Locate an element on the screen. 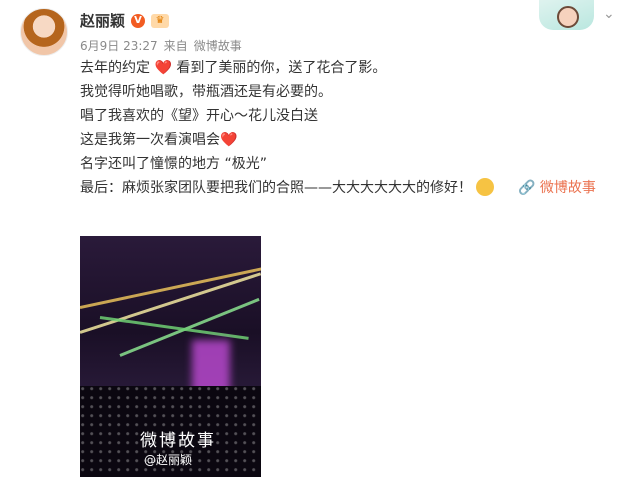  post-line: 唱了我喜欢的《望》开心～花儿没白送 is located at coordinates (199, 116).